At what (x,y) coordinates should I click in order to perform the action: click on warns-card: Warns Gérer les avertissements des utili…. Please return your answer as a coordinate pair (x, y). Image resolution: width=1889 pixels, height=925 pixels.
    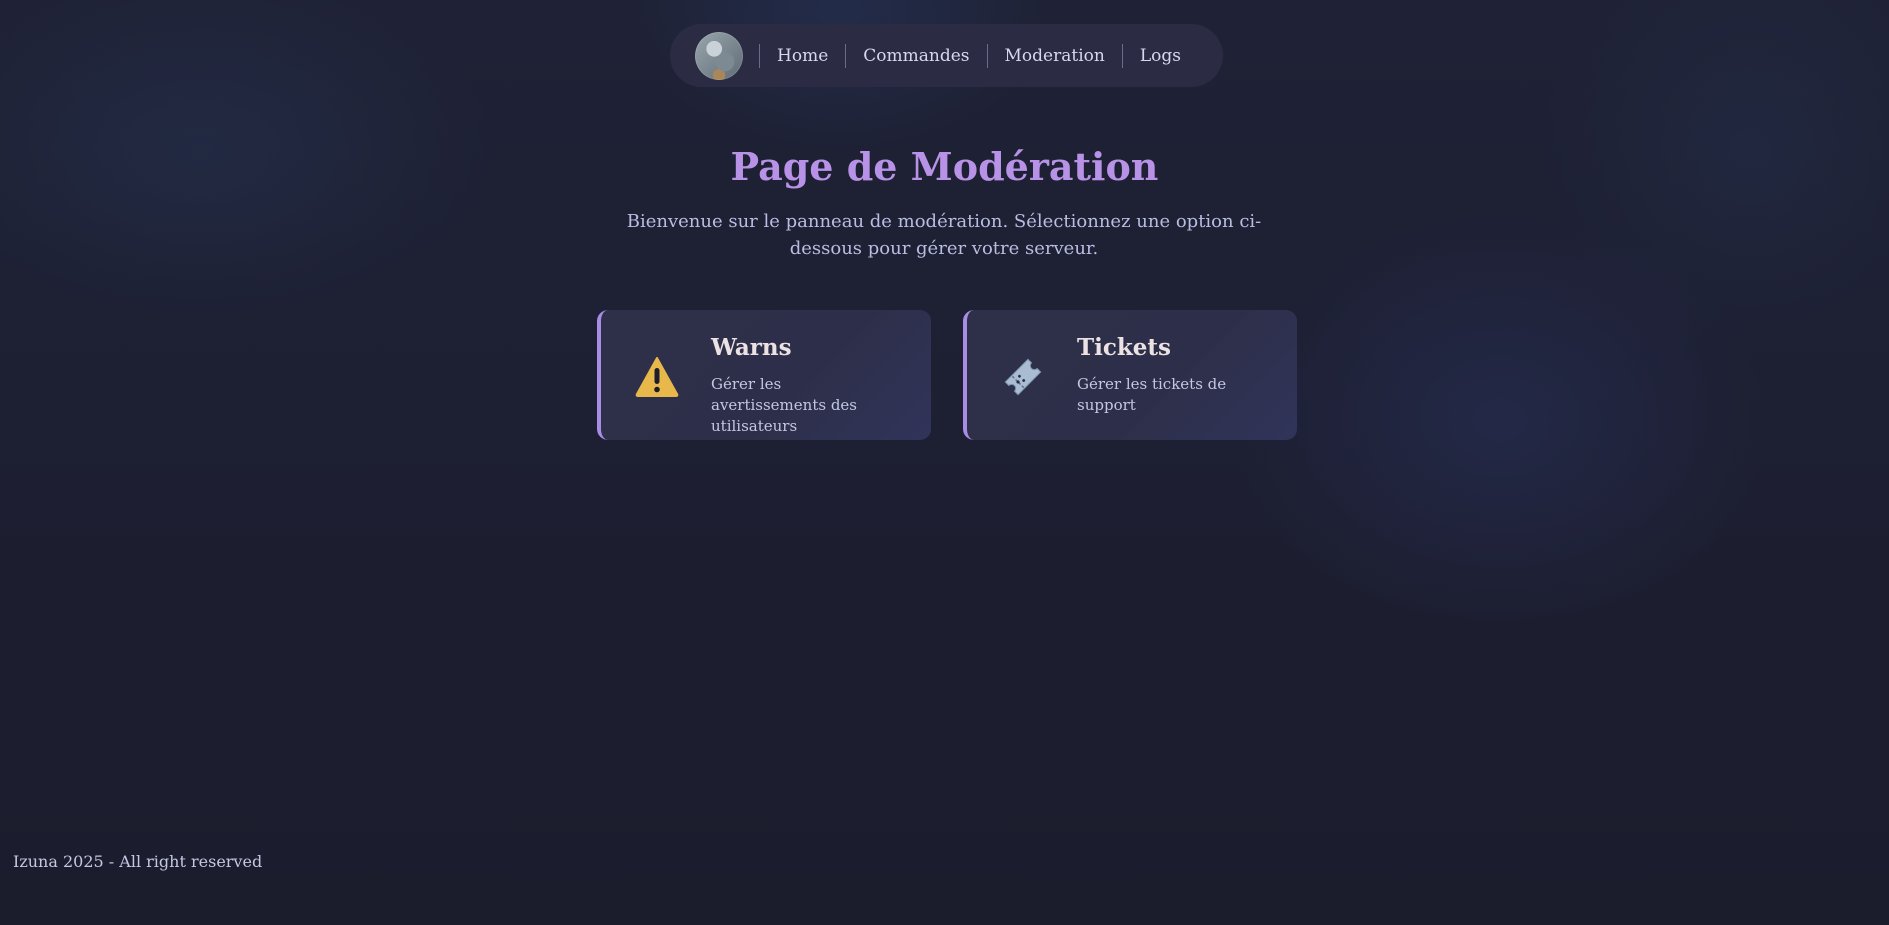
    Looking at the image, I should click on (764, 375).